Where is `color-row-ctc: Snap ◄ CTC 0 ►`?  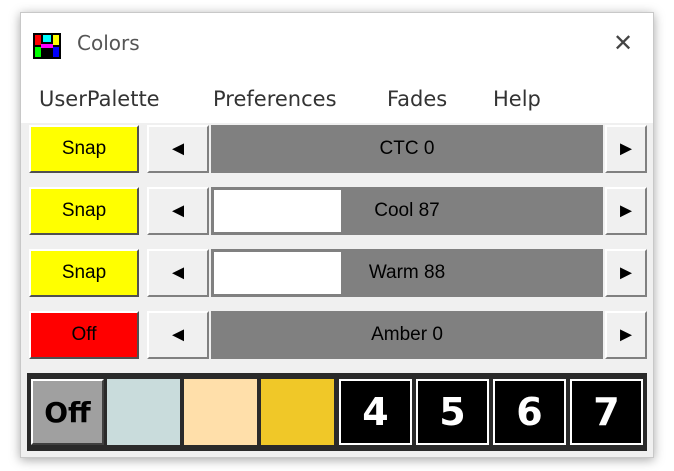
color-row-ctc: Snap ◄ CTC 0 ► is located at coordinates (338, 150).